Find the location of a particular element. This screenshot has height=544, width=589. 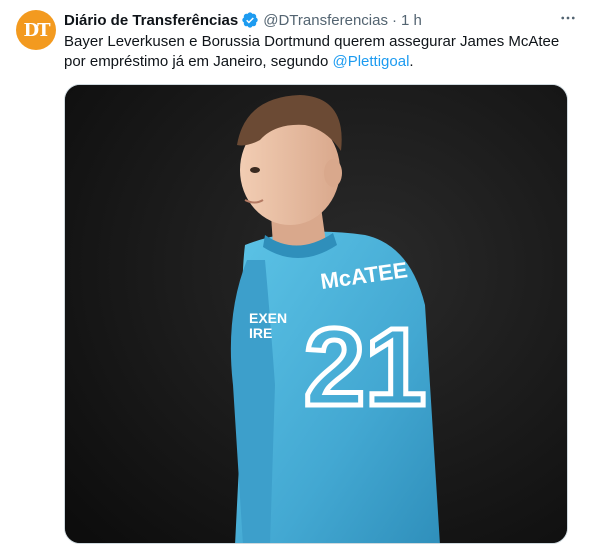

verified-badge-icon is located at coordinates (250, 20).